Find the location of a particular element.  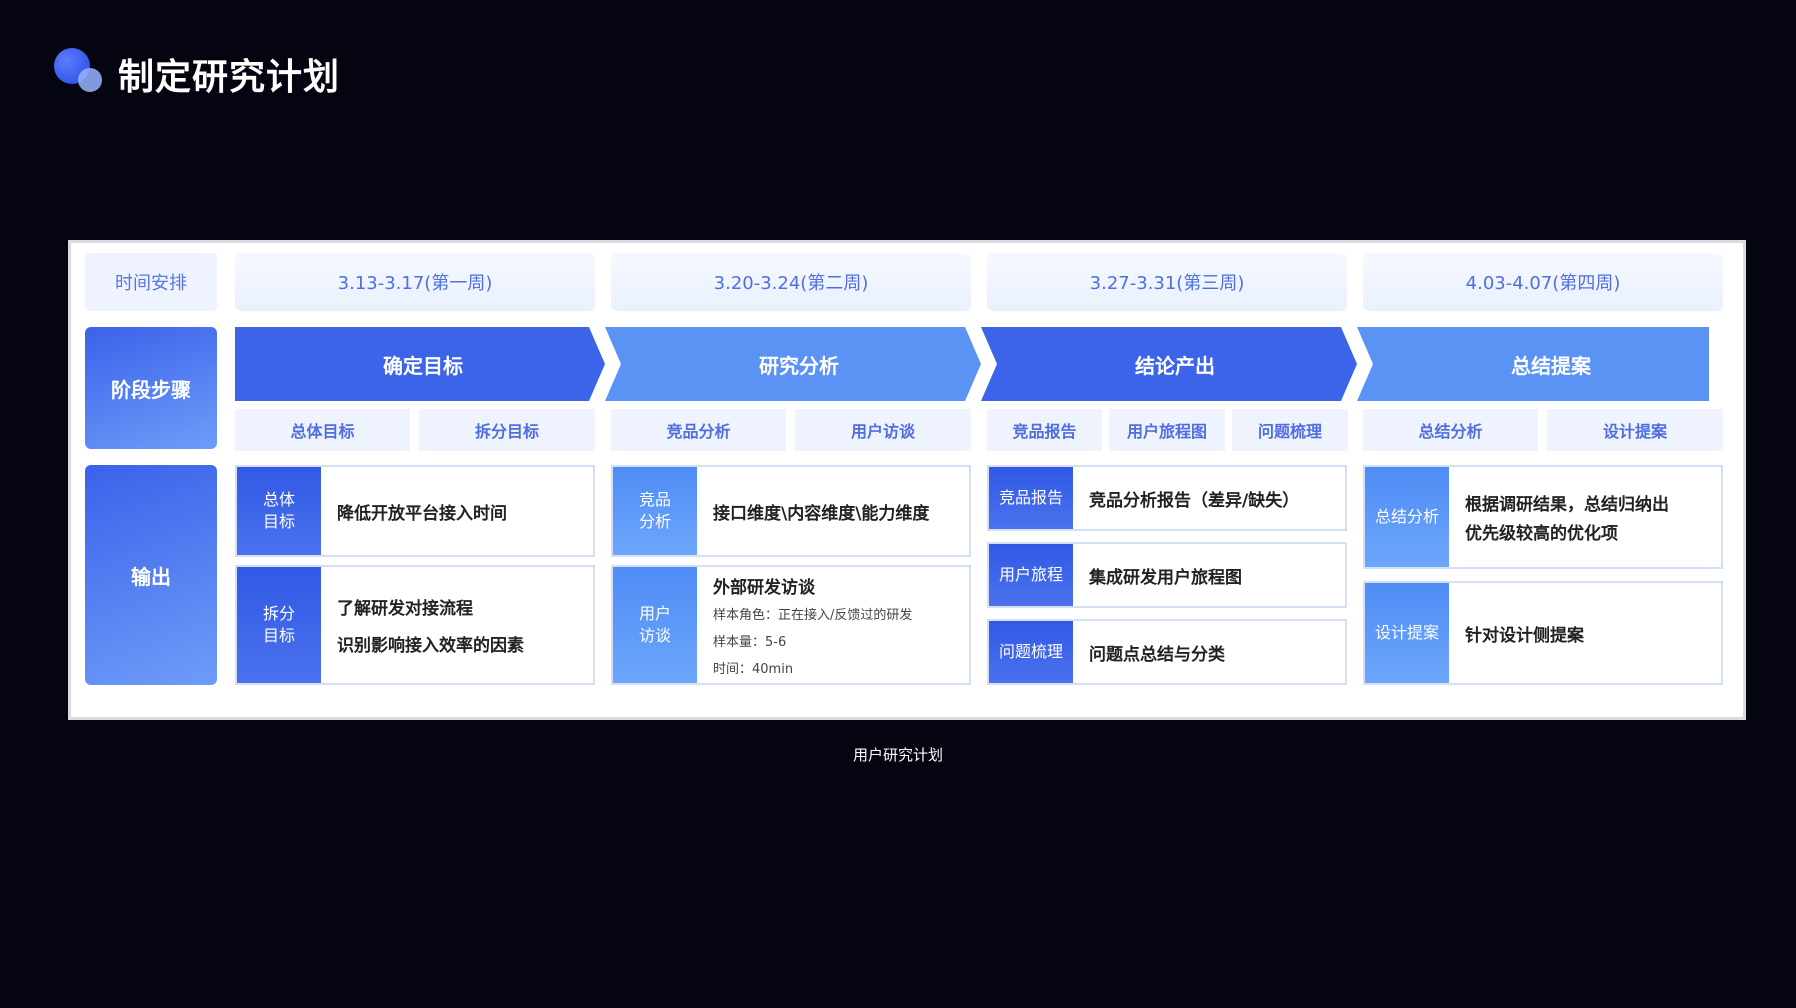

page-title: 制定研究计划 is located at coordinates (229, 77).